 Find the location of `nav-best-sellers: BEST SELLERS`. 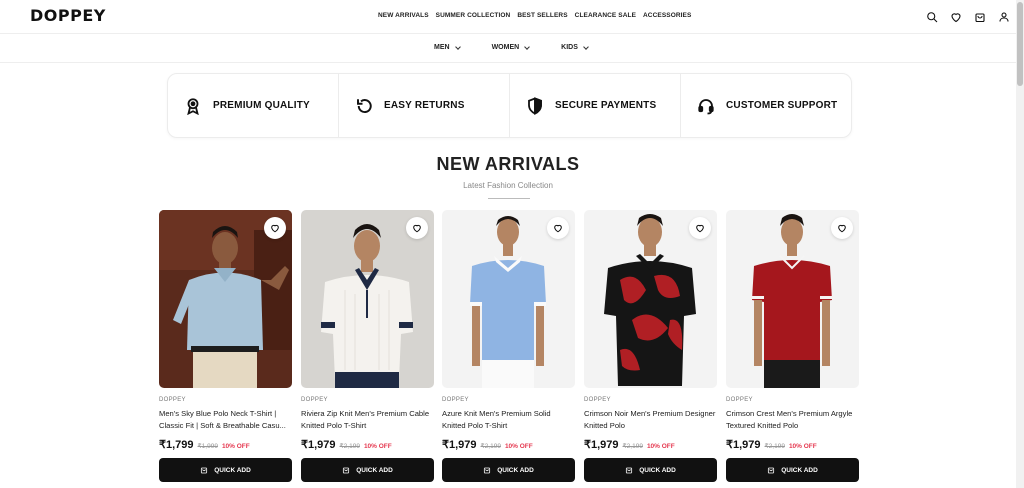

nav-best-sellers: BEST SELLERS is located at coordinates (542, 15).